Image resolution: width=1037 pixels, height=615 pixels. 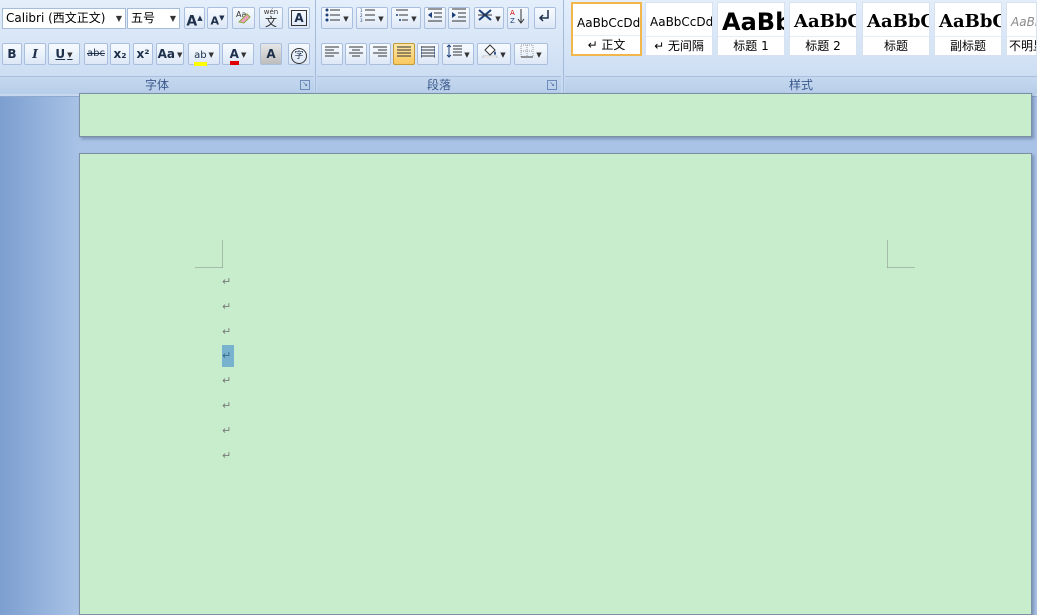 I want to click on style-sample: AaBb, so click(x=753, y=22).